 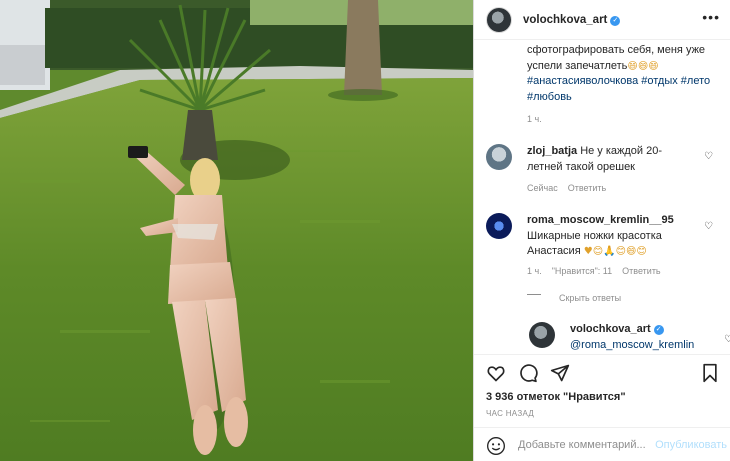 I want to click on commenter-username: roma_moscow_kremlin__95, so click(x=600, y=220).